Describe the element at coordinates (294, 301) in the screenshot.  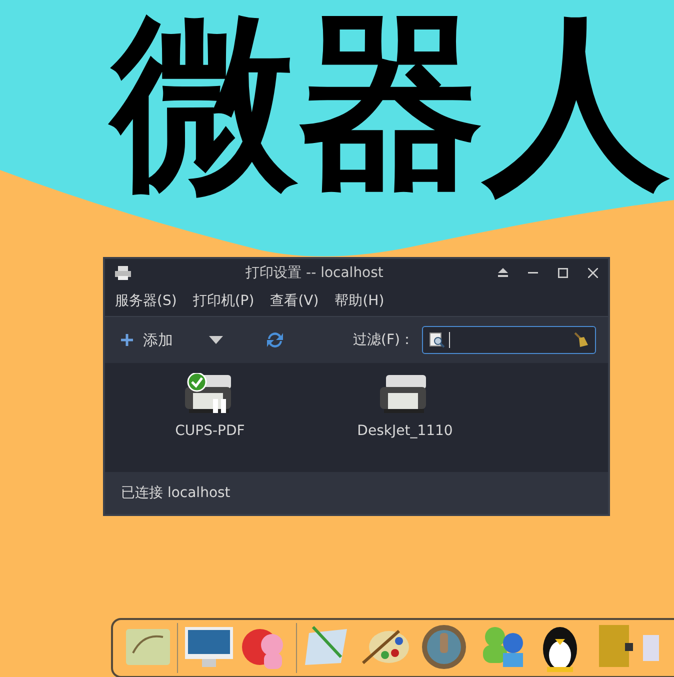
I see `menu-item: 查看(V)` at that location.